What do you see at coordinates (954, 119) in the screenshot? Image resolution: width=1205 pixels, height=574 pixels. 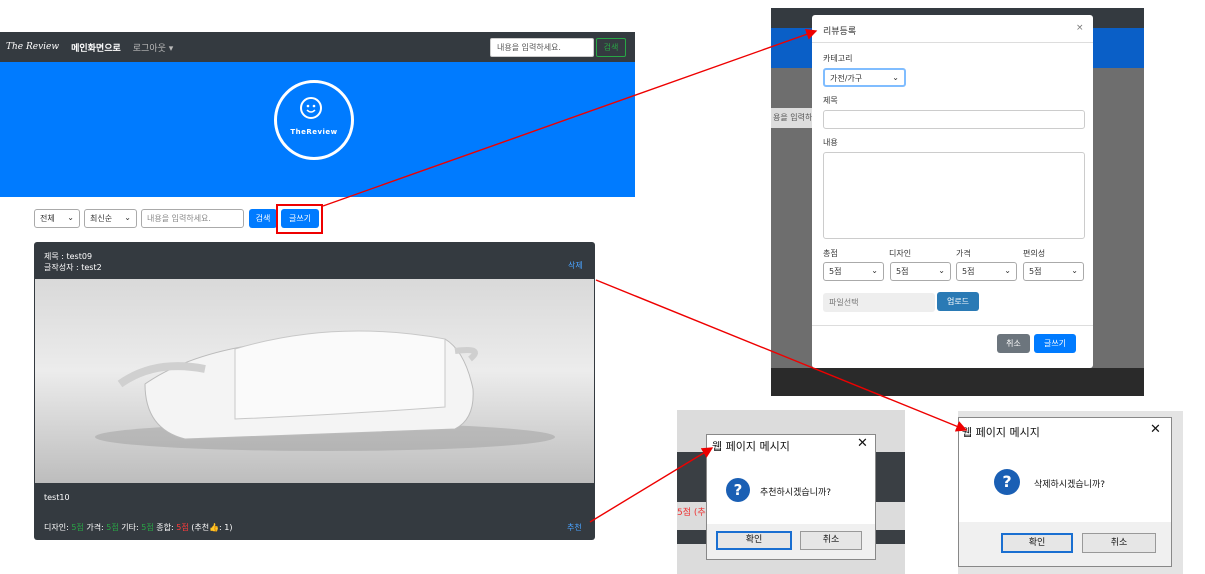 I see `modal-title-input` at bounding box center [954, 119].